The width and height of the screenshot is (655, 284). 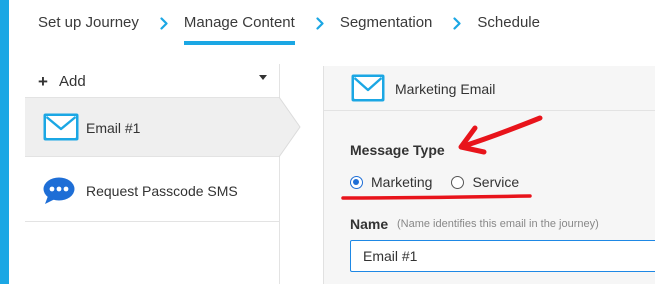 What do you see at coordinates (495, 182) in the screenshot?
I see `radio-service-label: Service` at bounding box center [495, 182].